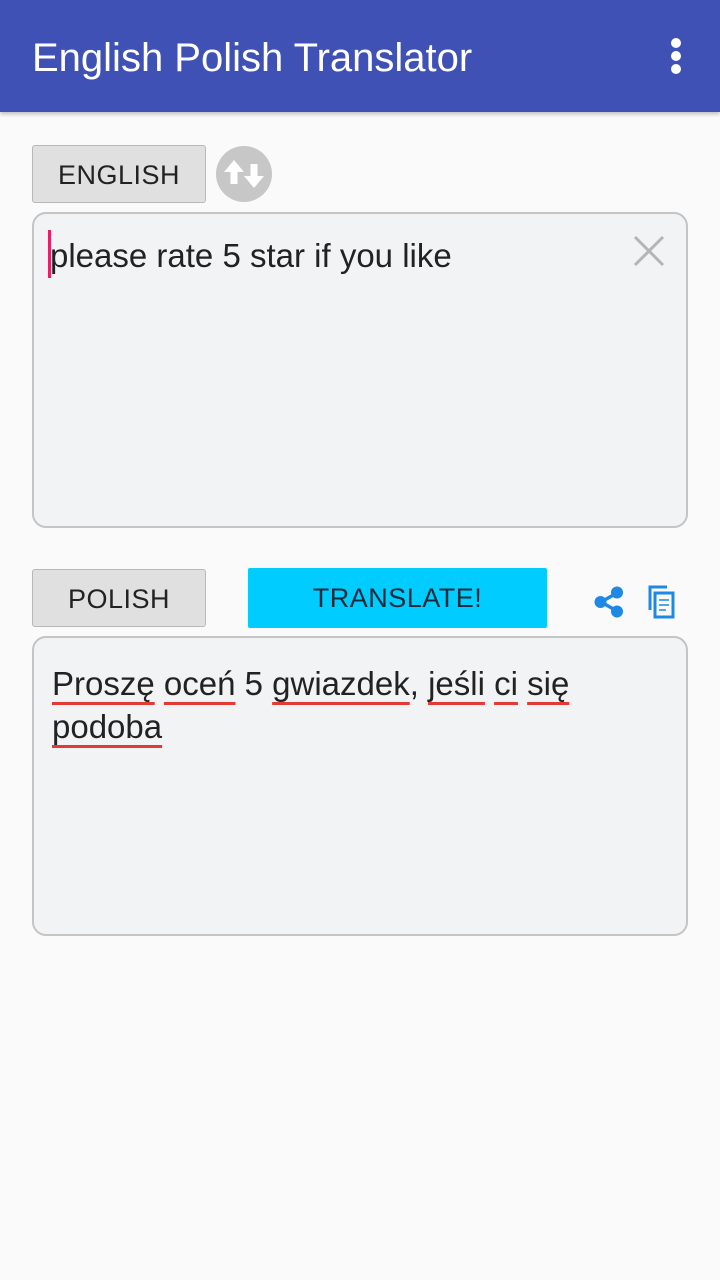  Describe the element at coordinates (609, 602) in the screenshot. I see `share-icon` at that location.